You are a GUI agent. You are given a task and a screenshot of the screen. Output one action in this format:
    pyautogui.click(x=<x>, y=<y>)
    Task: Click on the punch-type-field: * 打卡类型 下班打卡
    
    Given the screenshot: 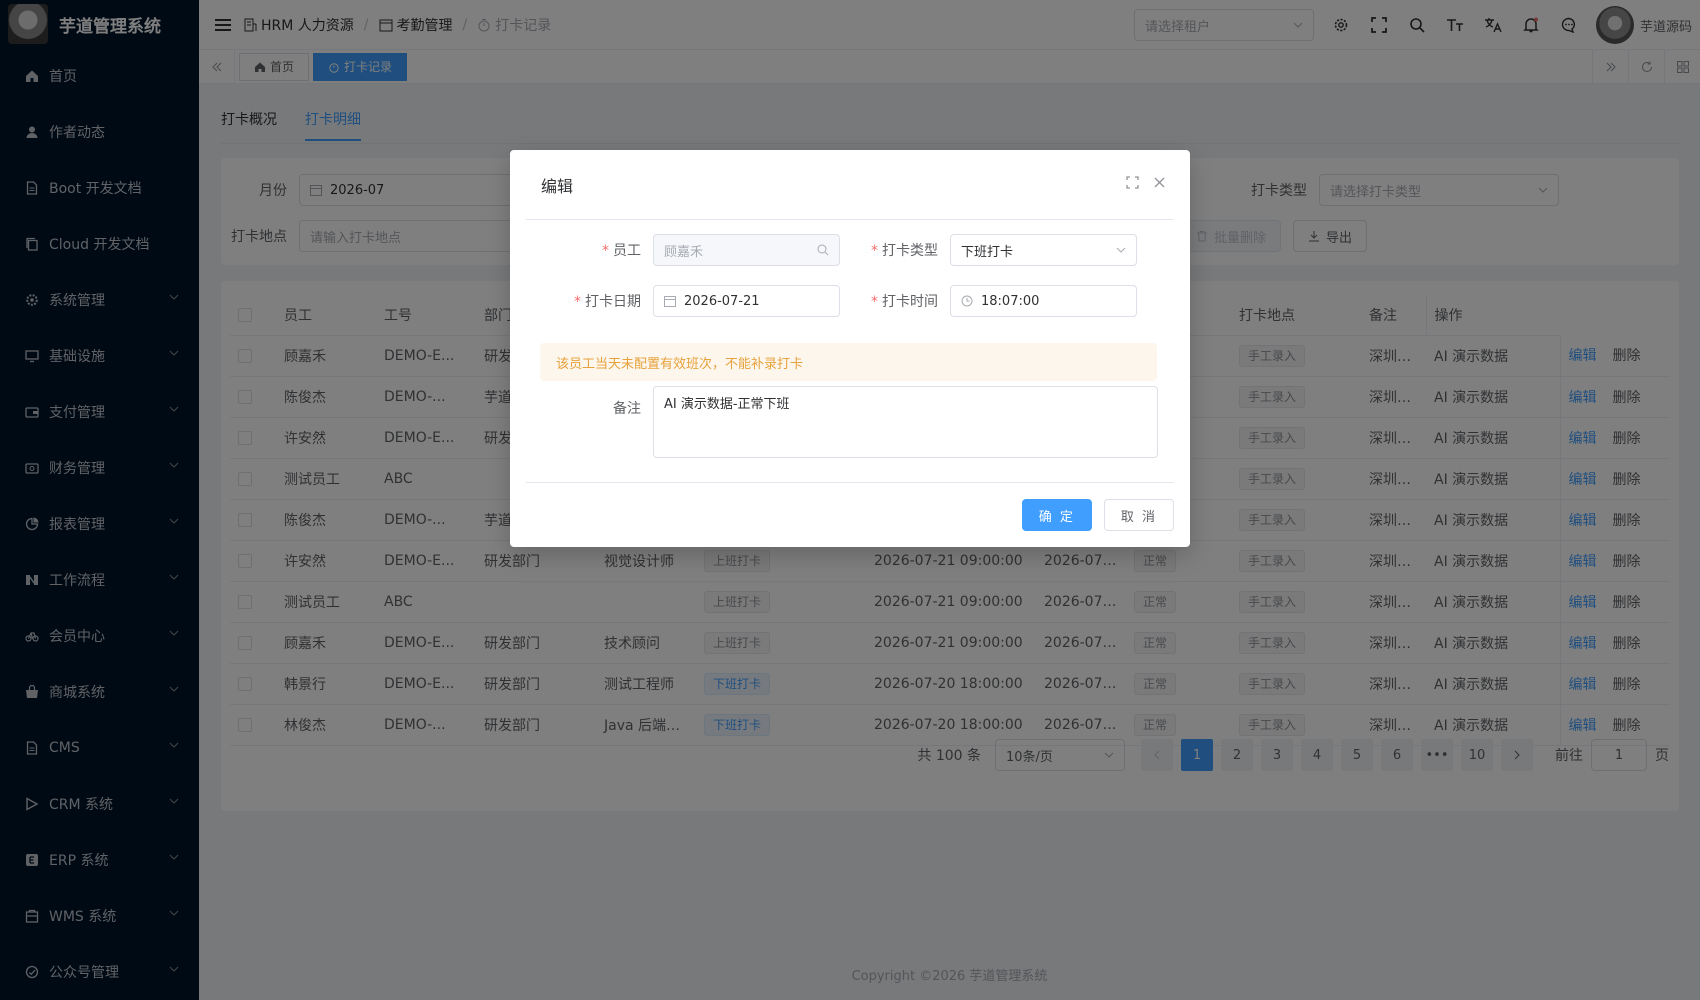 What is the action you would take?
    pyautogui.click(x=988, y=250)
    